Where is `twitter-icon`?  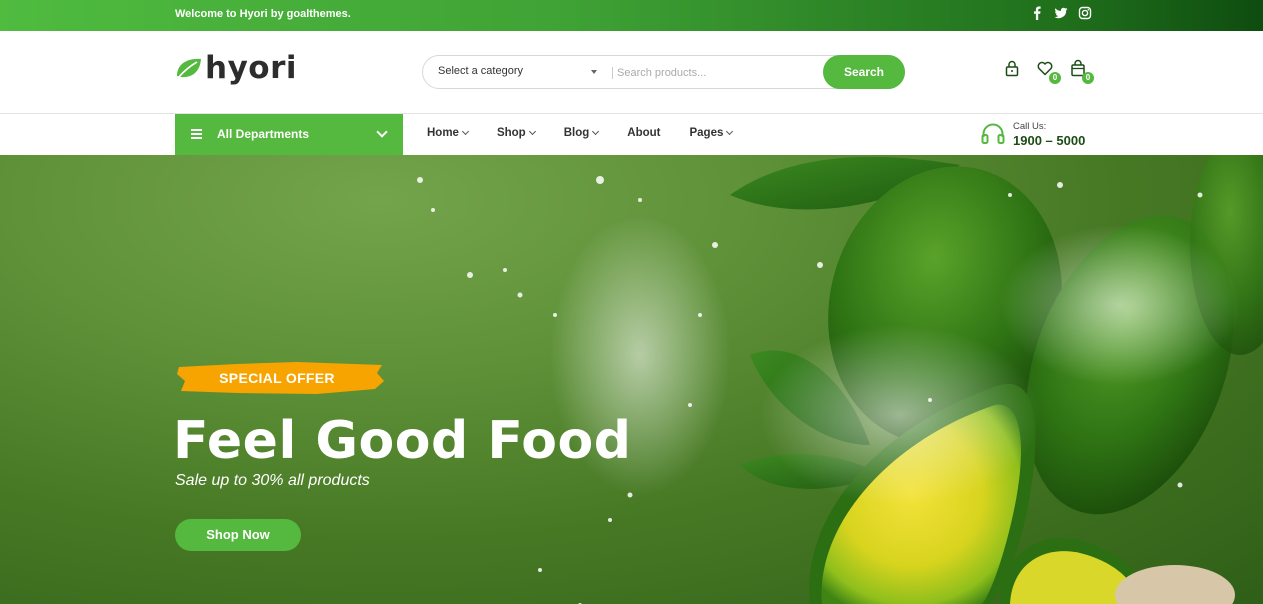
twitter-icon is located at coordinates (1061, 13).